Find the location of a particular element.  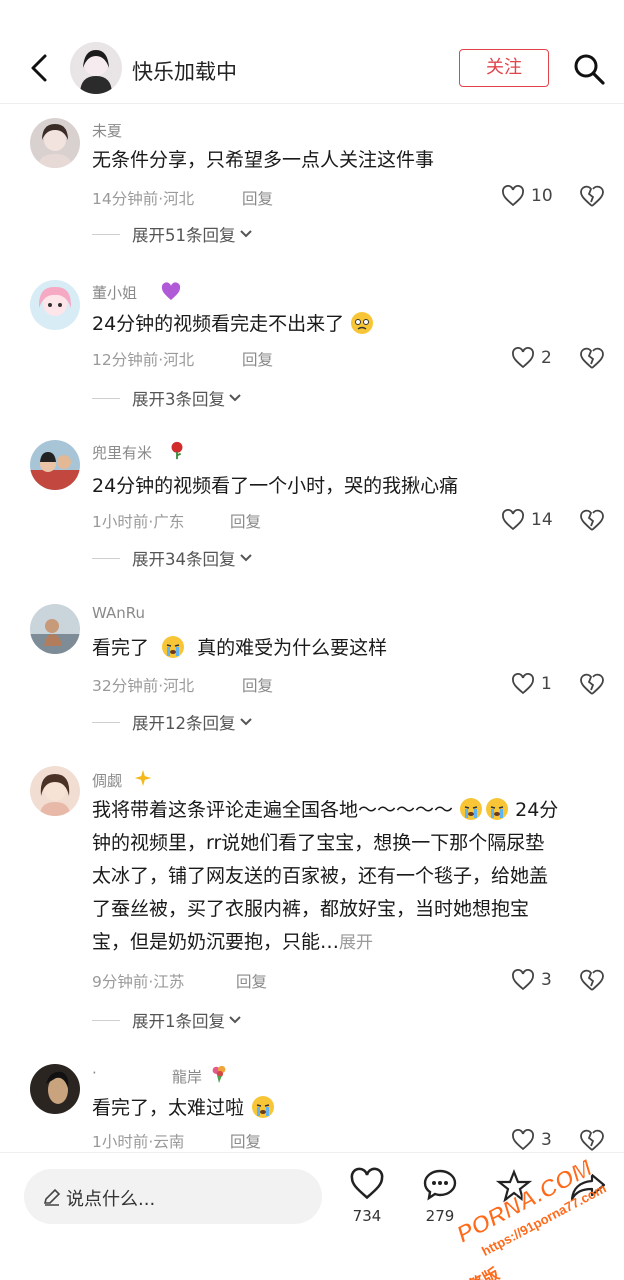

rose-badge-icon is located at coordinates (177, 450).